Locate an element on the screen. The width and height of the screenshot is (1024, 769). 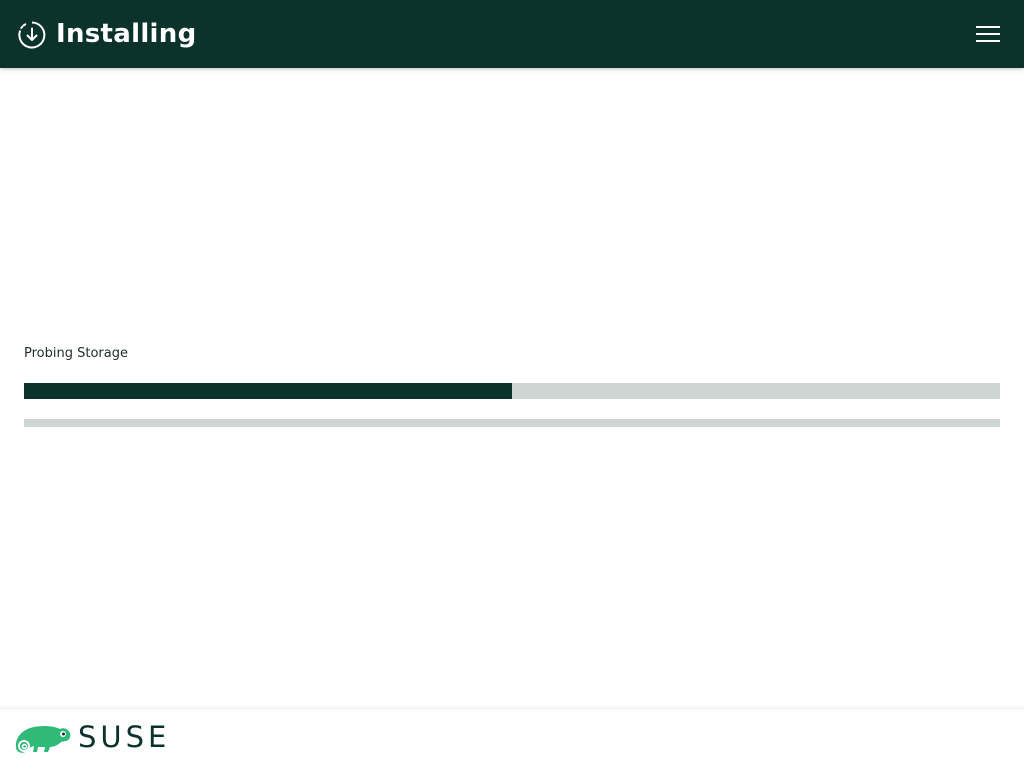
progress-step-label: Probing Storage is located at coordinates (76, 353).